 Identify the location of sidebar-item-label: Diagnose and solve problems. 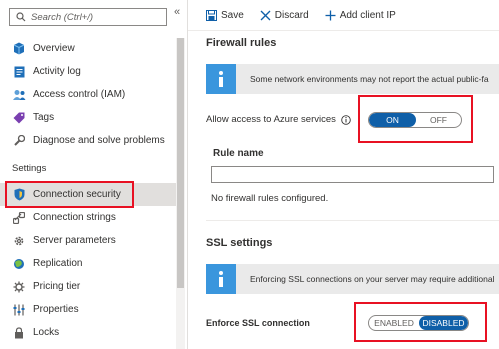
(99, 140).